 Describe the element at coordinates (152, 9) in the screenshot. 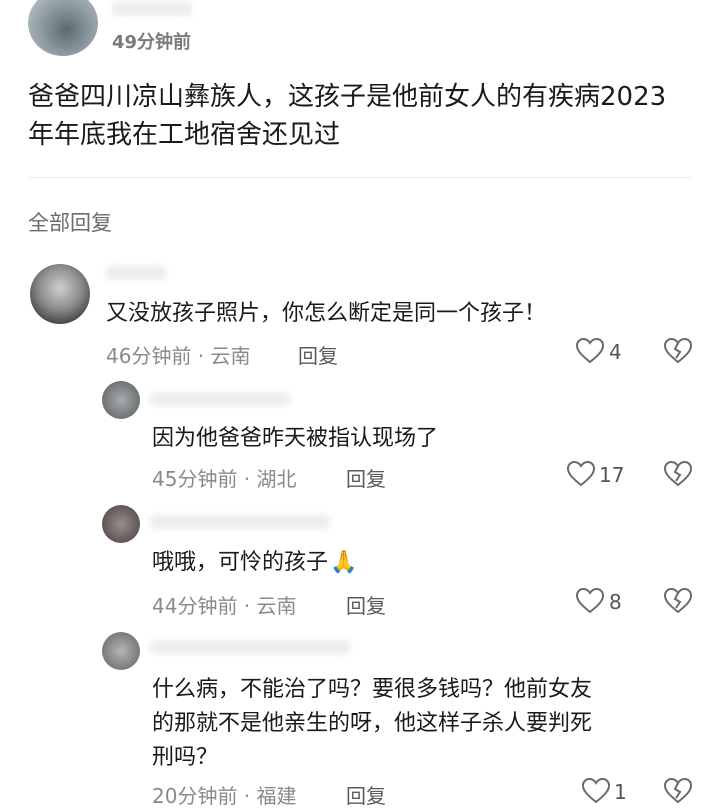

I see `post-author-name` at that location.